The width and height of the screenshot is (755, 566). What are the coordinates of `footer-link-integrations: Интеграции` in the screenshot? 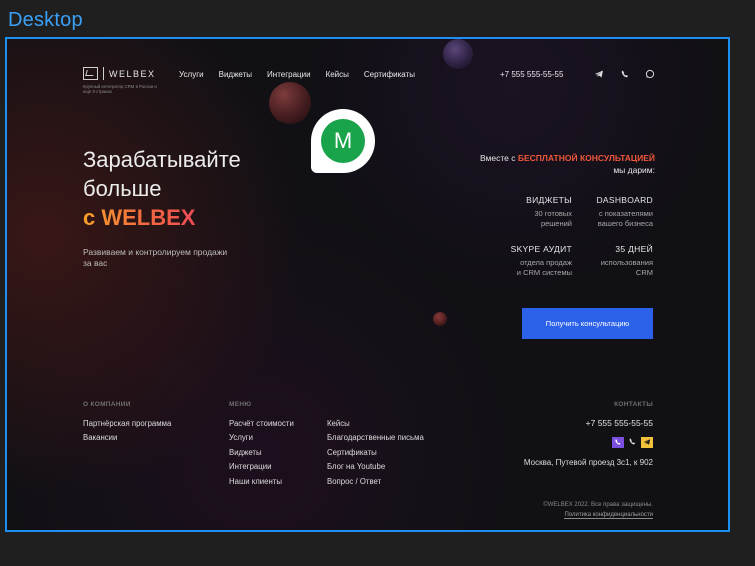 It's located at (250, 466).